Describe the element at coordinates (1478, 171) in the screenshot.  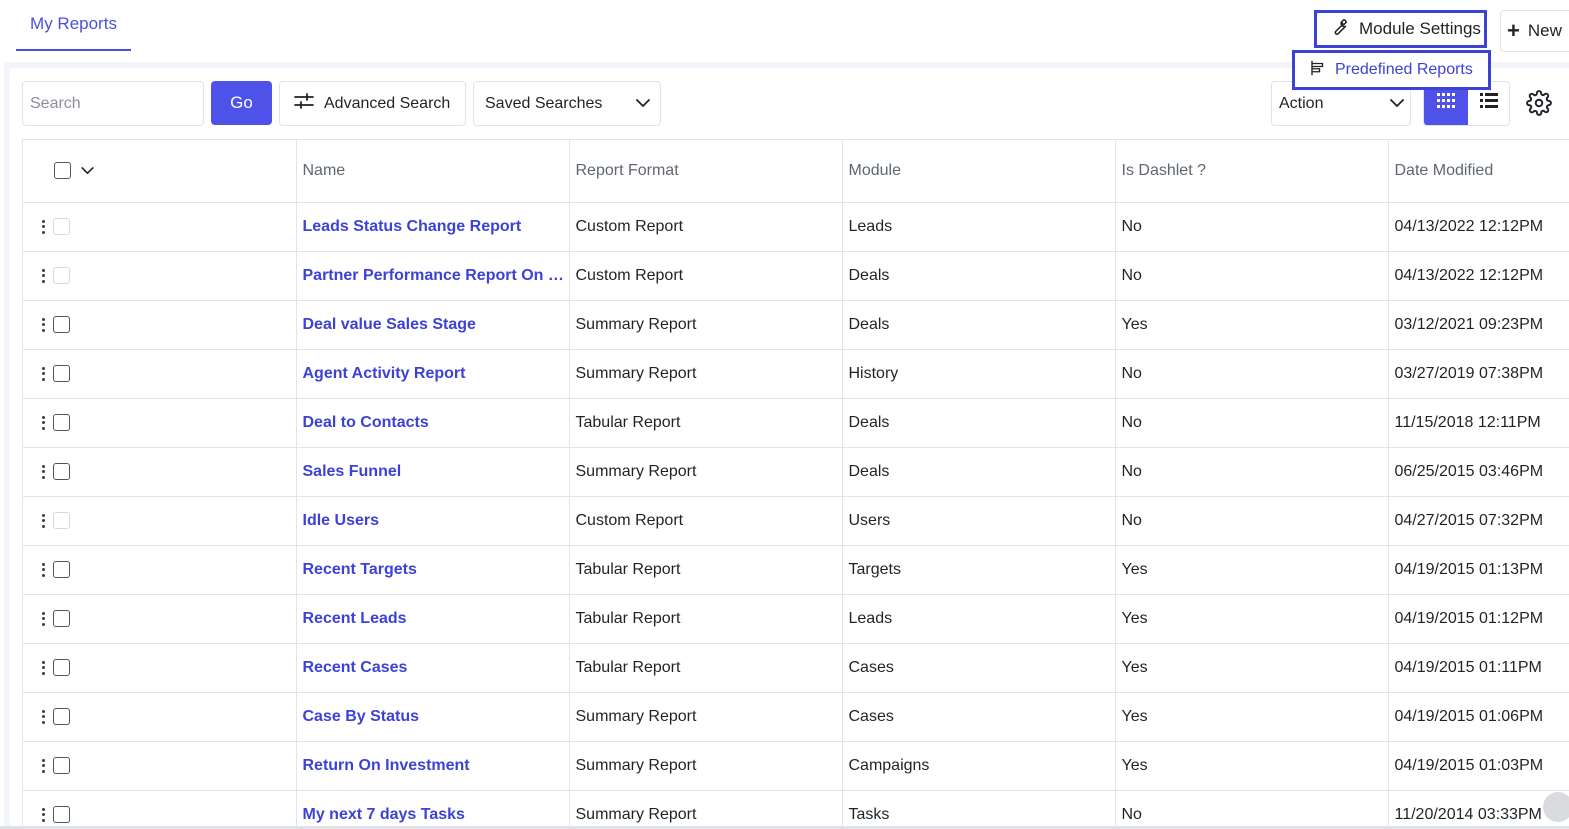
I see `column-header-date-modified: Date Modified` at that location.